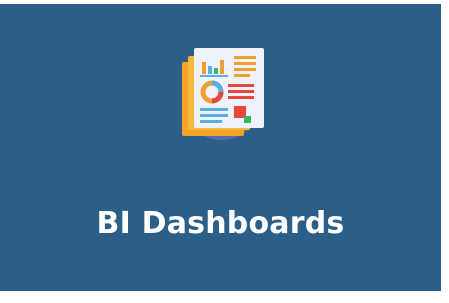 The image size is (449, 303). I want to click on report-dashboard-icon, so click(224, 92).